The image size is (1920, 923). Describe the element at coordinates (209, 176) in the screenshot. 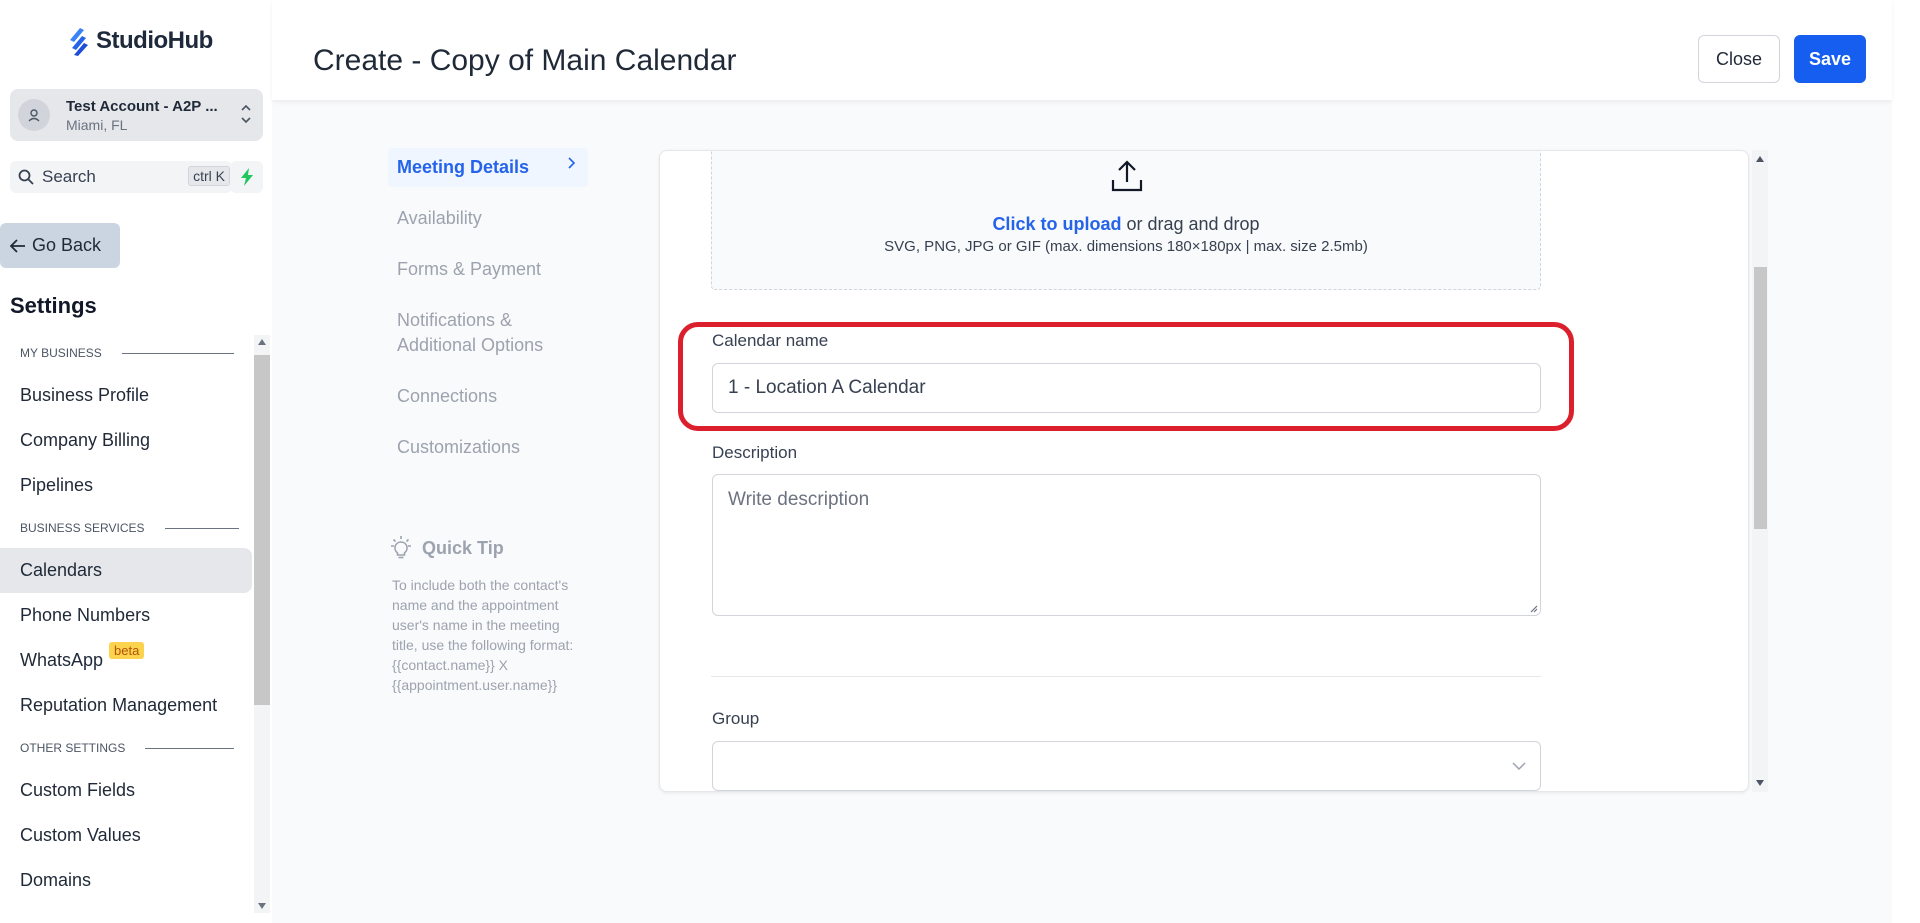

I see `search-shortcut: ctrl K` at that location.